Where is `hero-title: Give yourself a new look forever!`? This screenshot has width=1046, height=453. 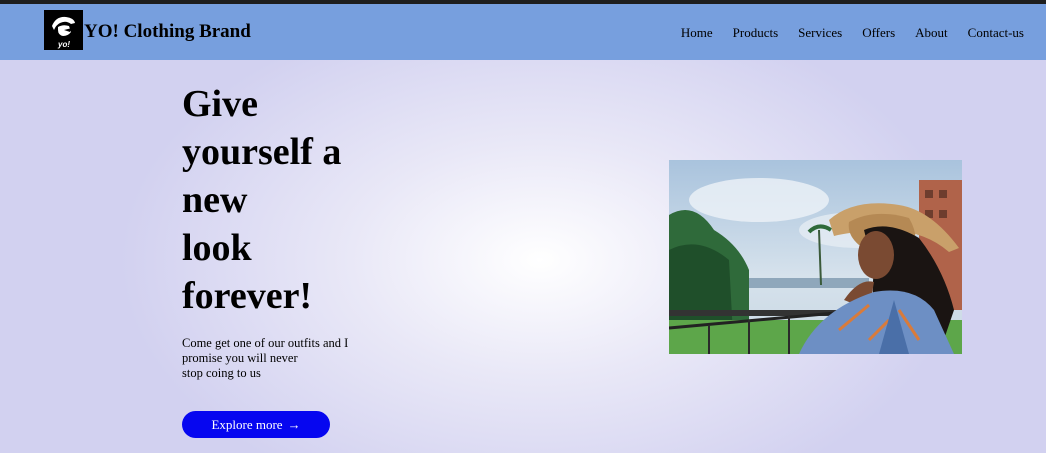
hero-title: Give yourself a new look forever! is located at coordinates (277, 200).